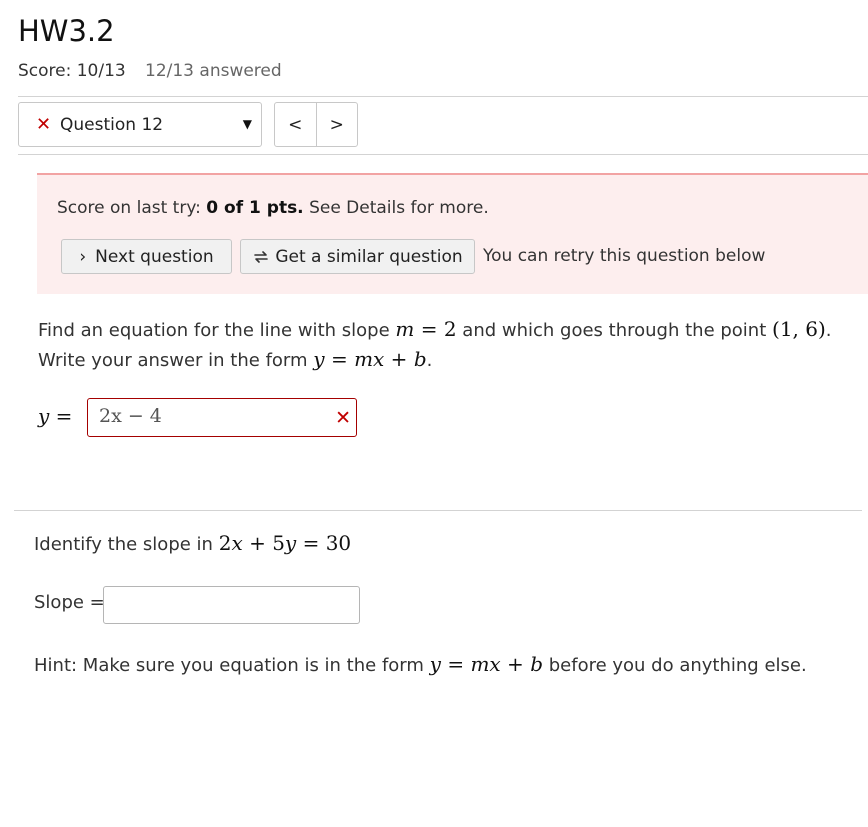  What do you see at coordinates (64, 416) in the screenshot?
I see `answer-equals: =` at bounding box center [64, 416].